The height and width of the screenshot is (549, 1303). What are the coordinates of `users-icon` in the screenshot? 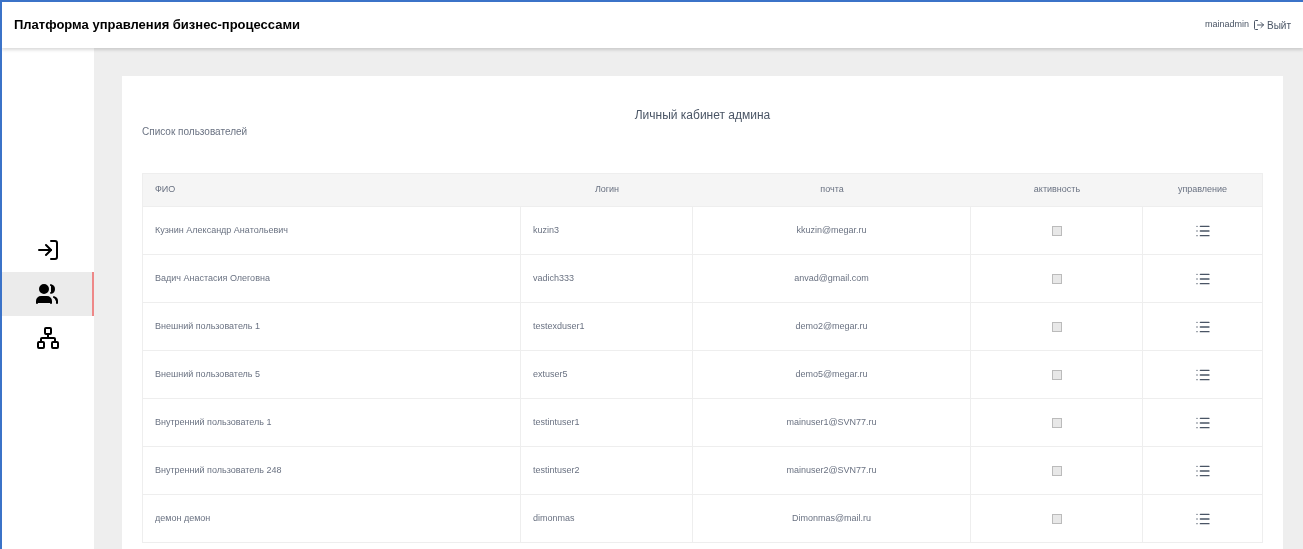 It's located at (47, 294).